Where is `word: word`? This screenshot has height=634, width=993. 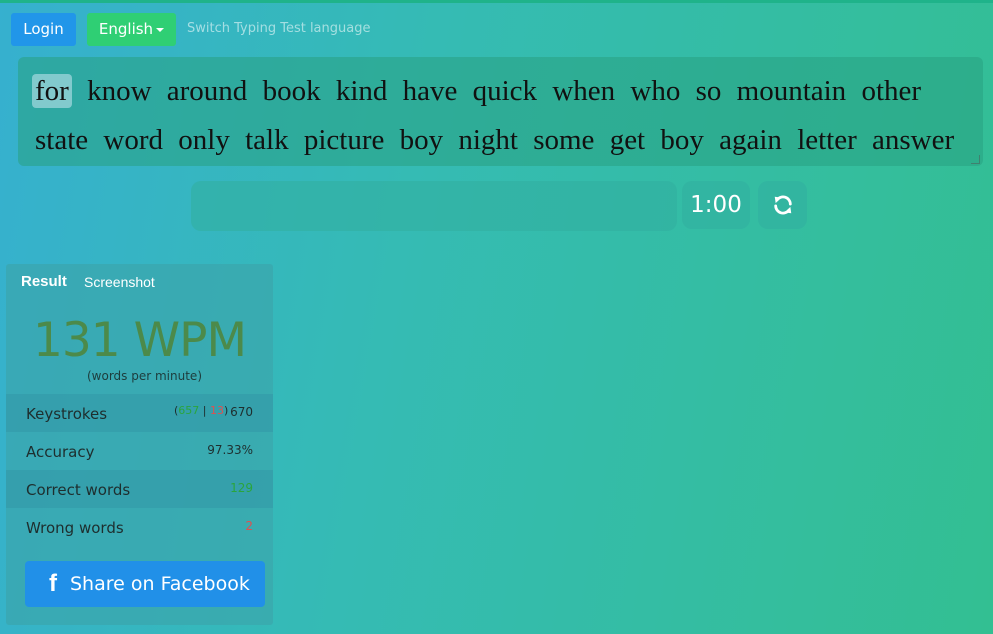
word: word is located at coordinates (133, 140).